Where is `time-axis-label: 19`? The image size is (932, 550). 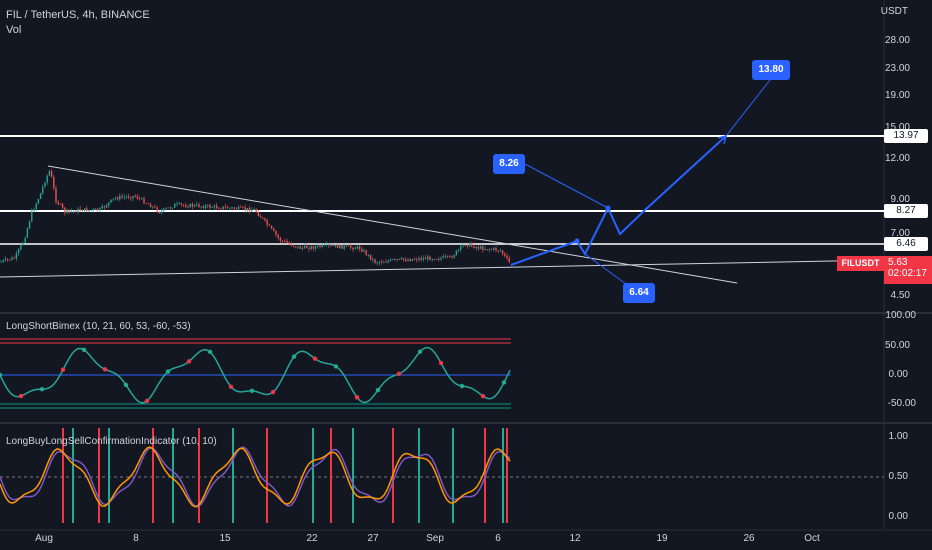
time-axis-label: 19 is located at coordinates (662, 538).